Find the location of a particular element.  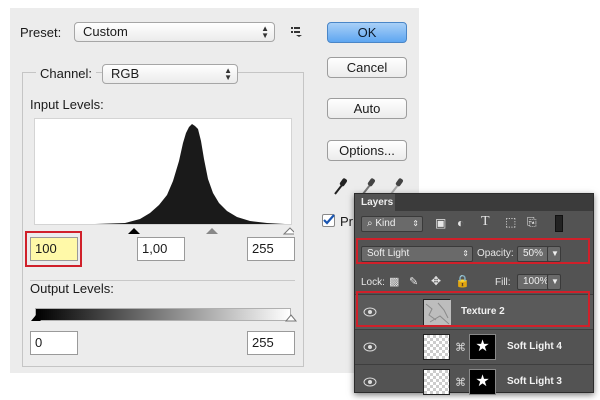

output-levels-label: Output Levels: is located at coordinates (72, 288).